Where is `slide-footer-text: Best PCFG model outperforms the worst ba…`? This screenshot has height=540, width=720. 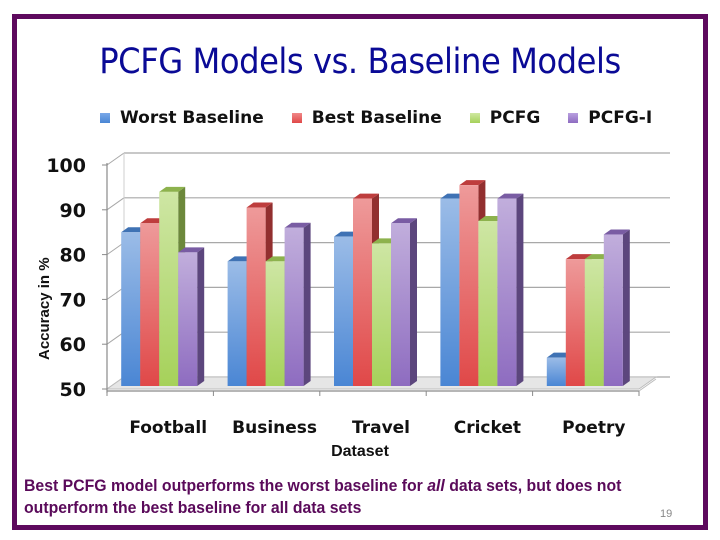
slide-footer-text: Best PCFG model outperforms the worst ba… is located at coordinates (331, 497).